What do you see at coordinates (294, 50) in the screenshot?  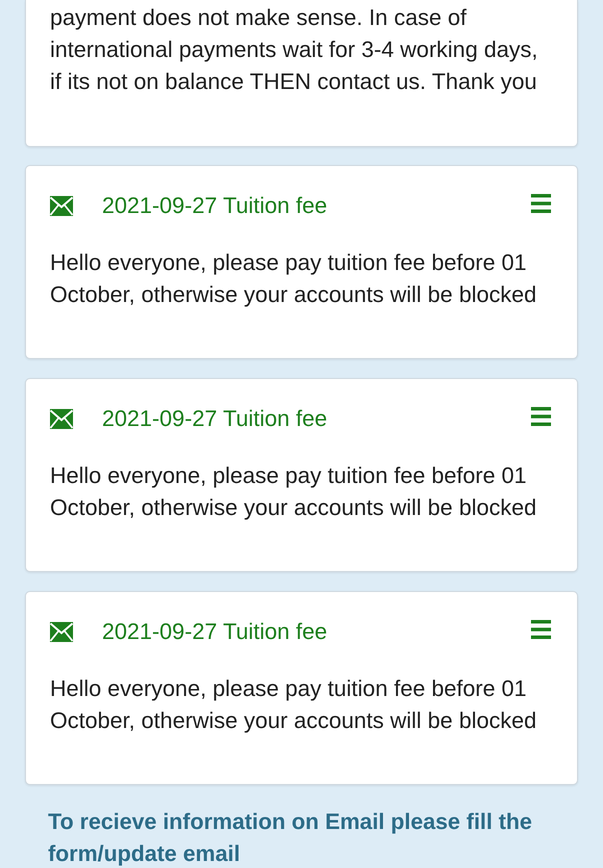 I see `notice-text: payment does not make sense. In case of international payments wait for 3-4 working days, if its not on balance THEN contact us. Thank you` at bounding box center [294, 50].